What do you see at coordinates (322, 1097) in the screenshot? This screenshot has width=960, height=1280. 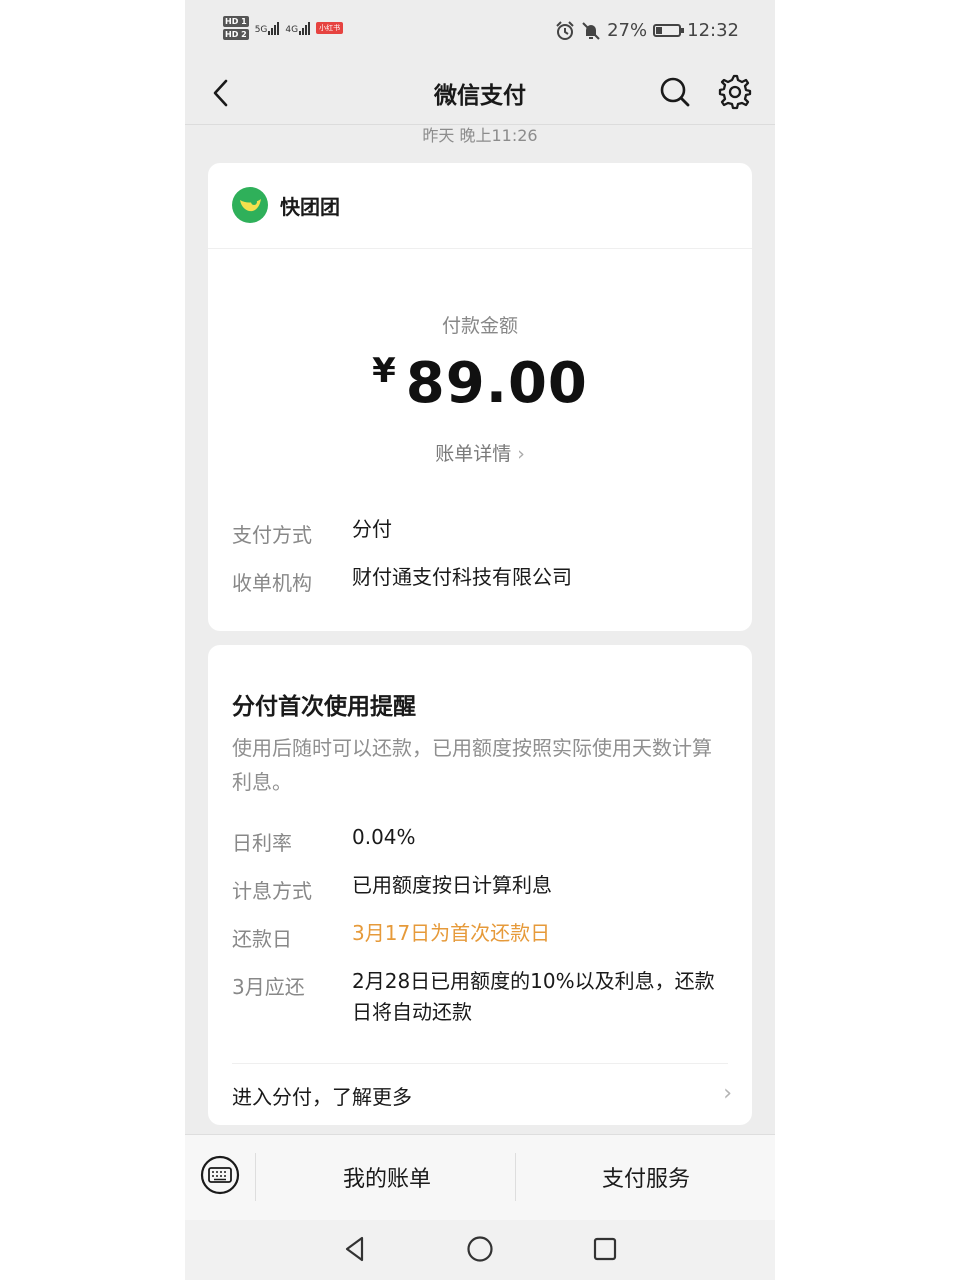 I see `learn-more-label: 进入分付，了解更多` at bounding box center [322, 1097].